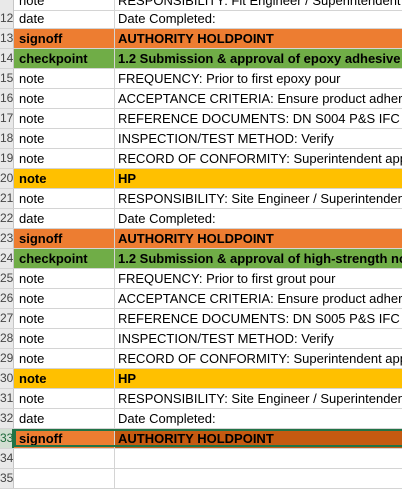 The height and width of the screenshot is (489, 402). What do you see at coordinates (7, 218) in the screenshot?
I see `row-header: 22` at bounding box center [7, 218].